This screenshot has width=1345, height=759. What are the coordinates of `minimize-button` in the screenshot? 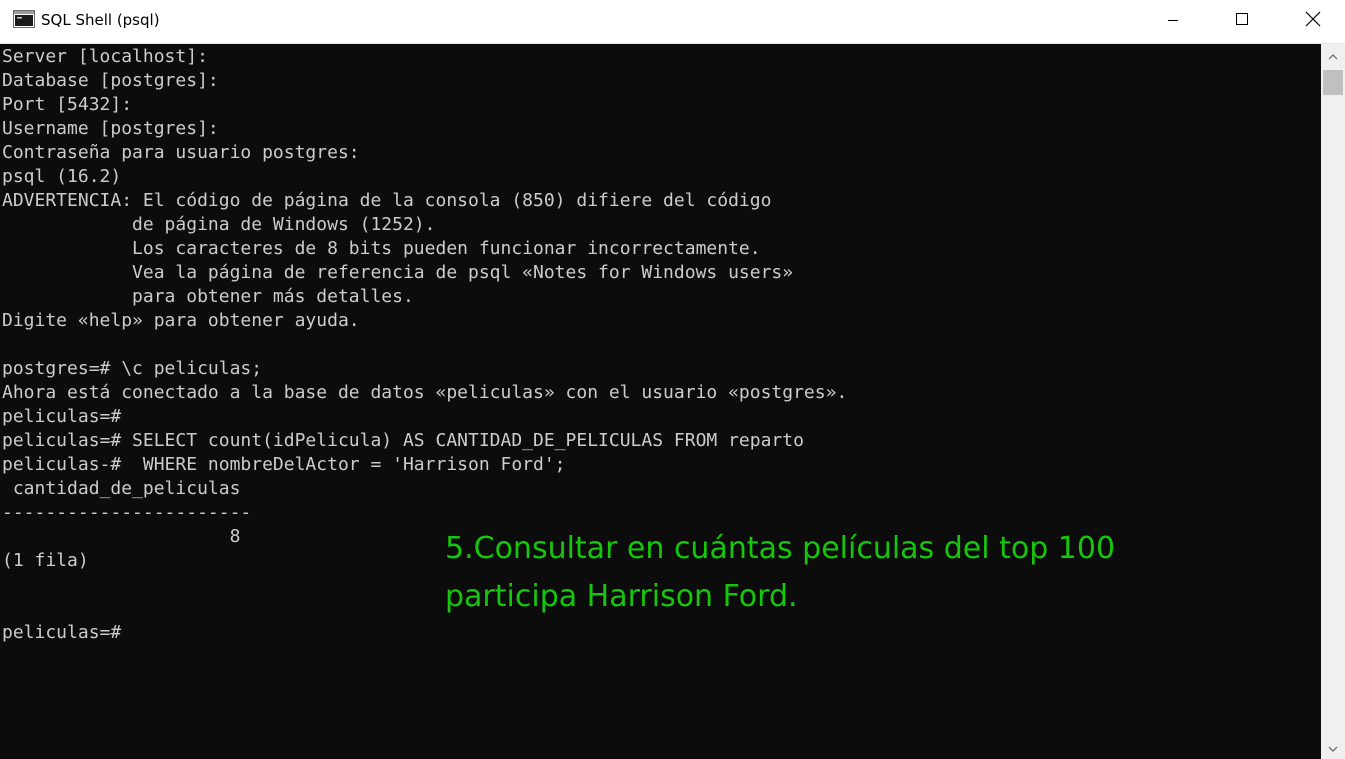 It's located at (1173, 21).